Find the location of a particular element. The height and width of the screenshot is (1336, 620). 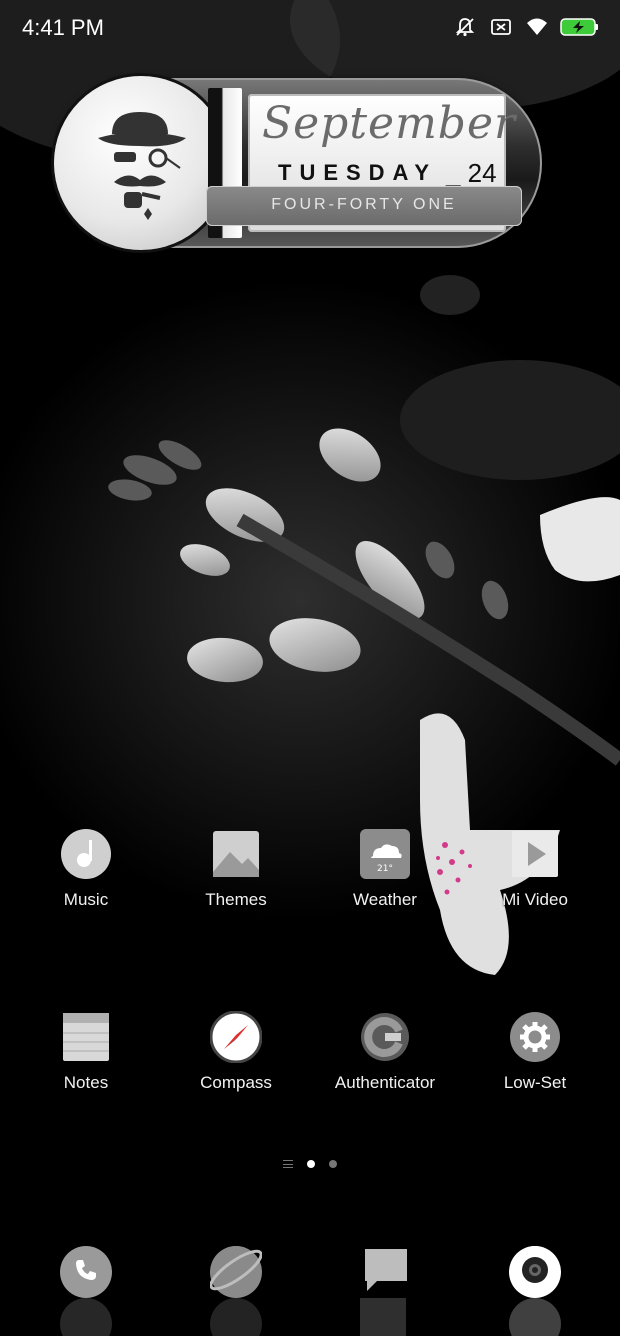

widget-time-words: FOUR-FORTY ONE is located at coordinates (364, 204).